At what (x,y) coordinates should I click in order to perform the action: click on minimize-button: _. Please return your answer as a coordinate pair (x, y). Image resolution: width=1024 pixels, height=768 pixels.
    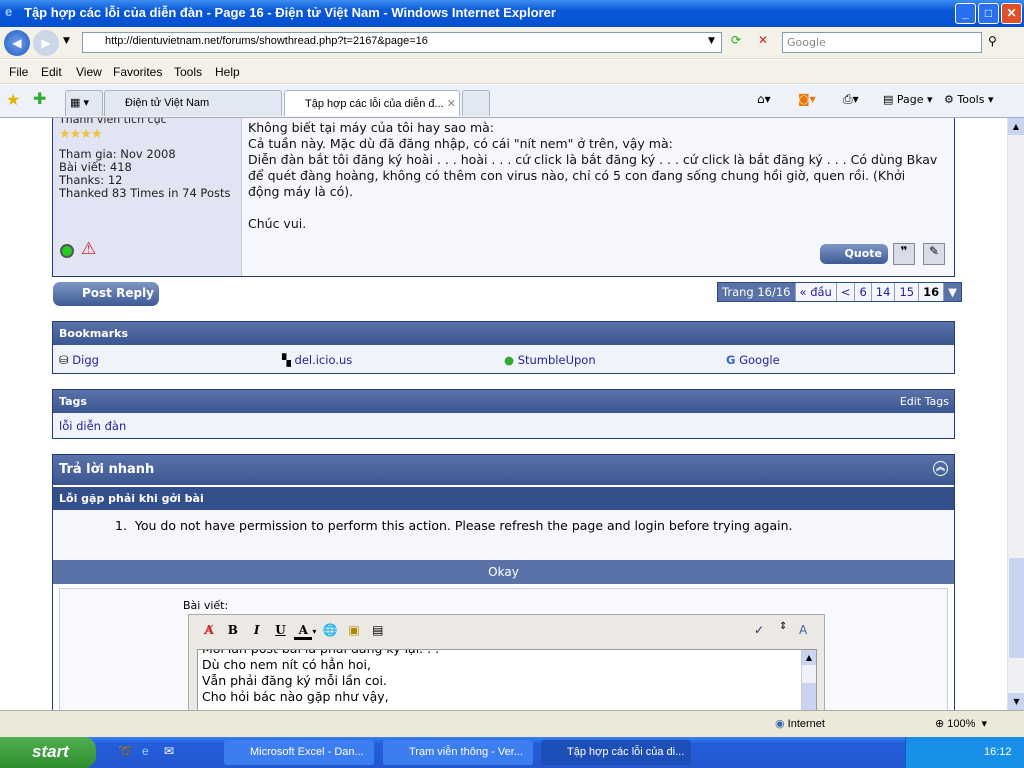
    Looking at the image, I should click on (965, 13).